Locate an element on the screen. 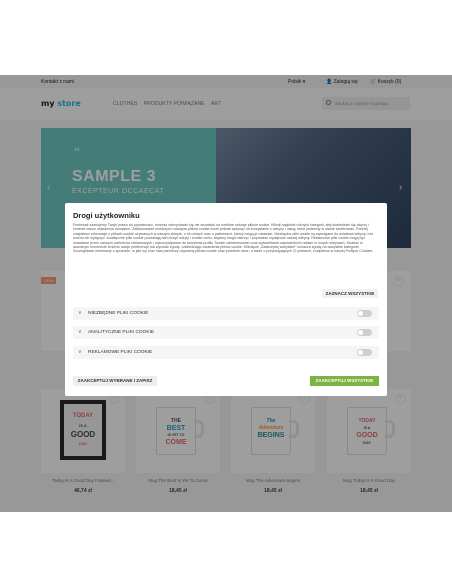 This screenshot has width=452, height=584. dialog-title: Drogi użytkowniku is located at coordinates (106, 215).